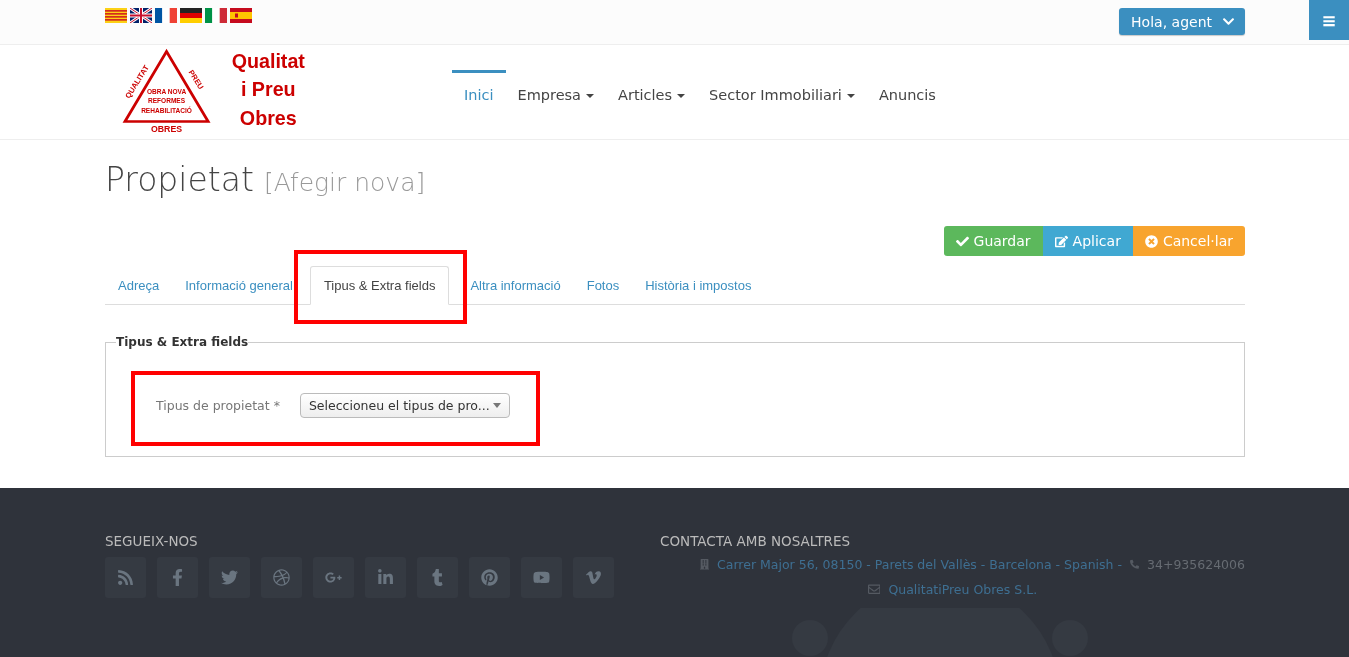  Describe the element at coordinates (993, 241) in the screenshot. I see `save-button: Guardar` at that location.